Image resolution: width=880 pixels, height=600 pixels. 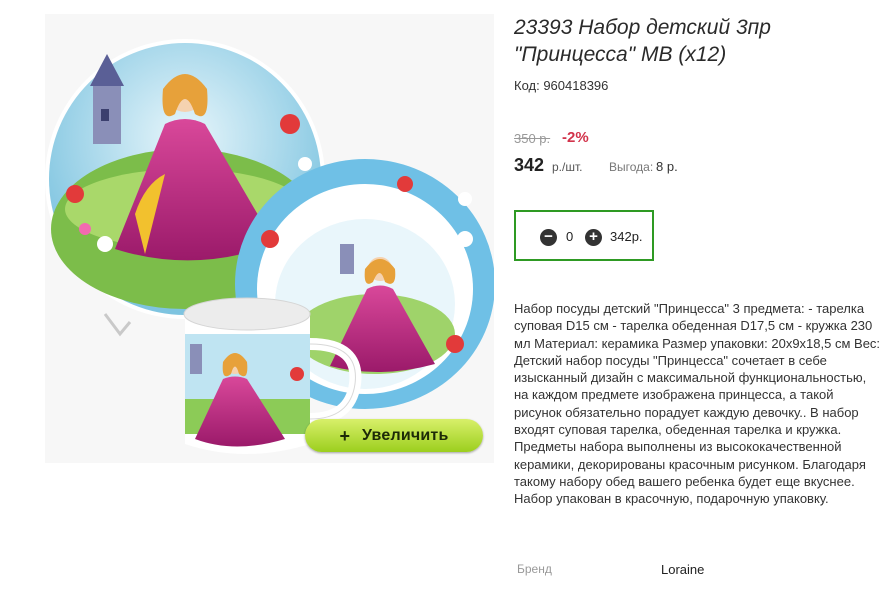 What do you see at coordinates (570, 236) in the screenshot?
I see `quantity-value: 0` at bounding box center [570, 236].